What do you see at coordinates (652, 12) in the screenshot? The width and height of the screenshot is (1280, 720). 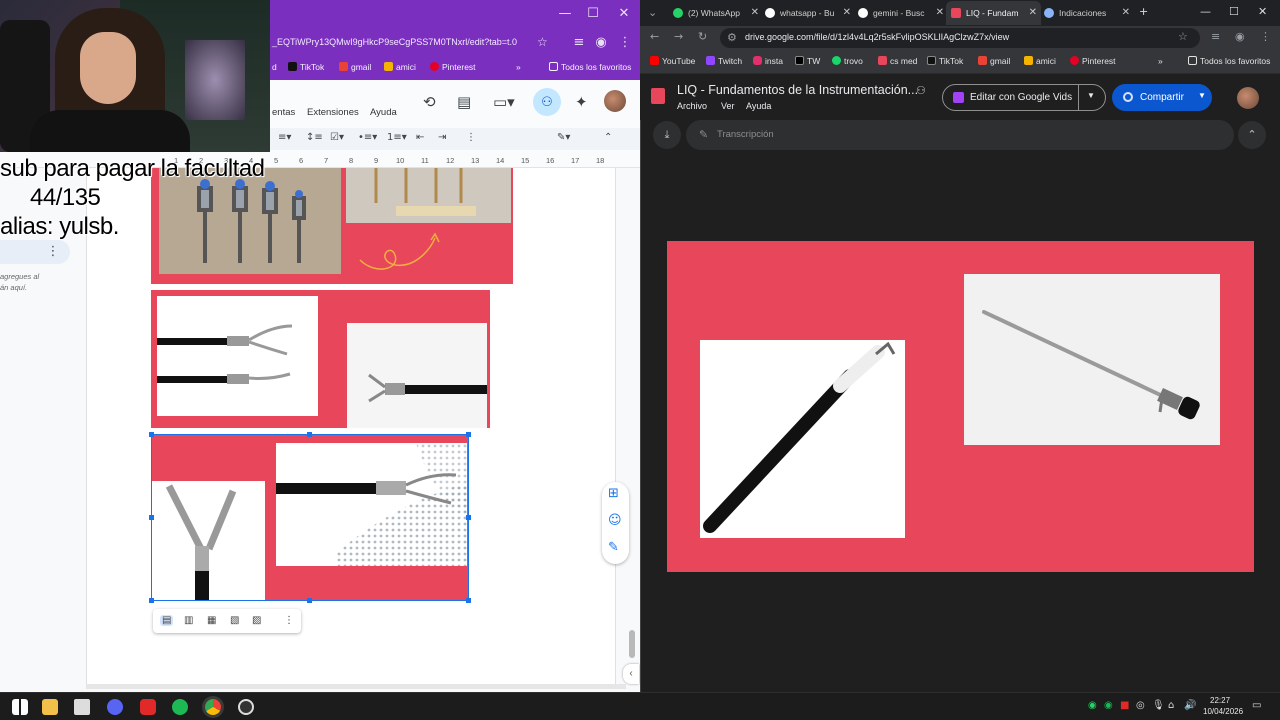 I see `tab-search-icon: ⌄` at bounding box center [652, 12].